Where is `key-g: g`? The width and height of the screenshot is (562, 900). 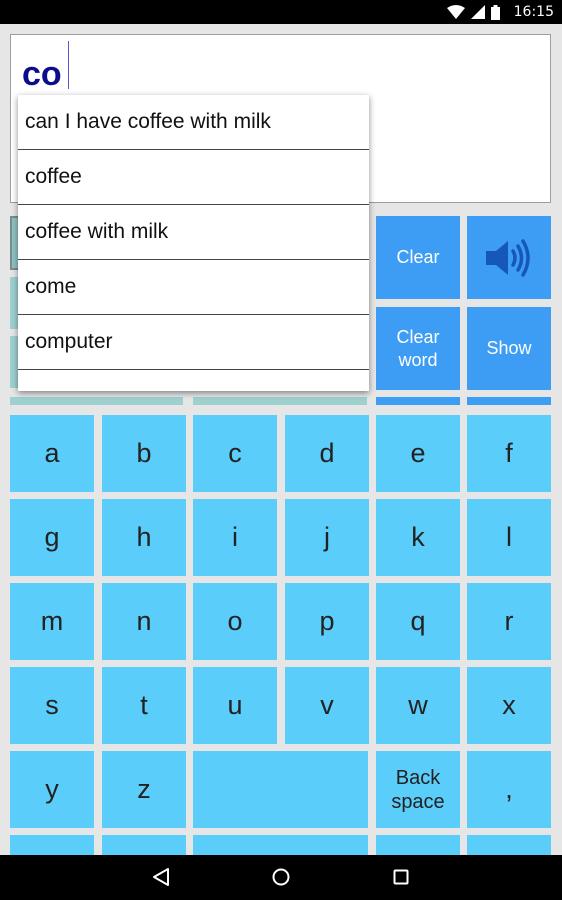
key-g: g is located at coordinates (52, 537).